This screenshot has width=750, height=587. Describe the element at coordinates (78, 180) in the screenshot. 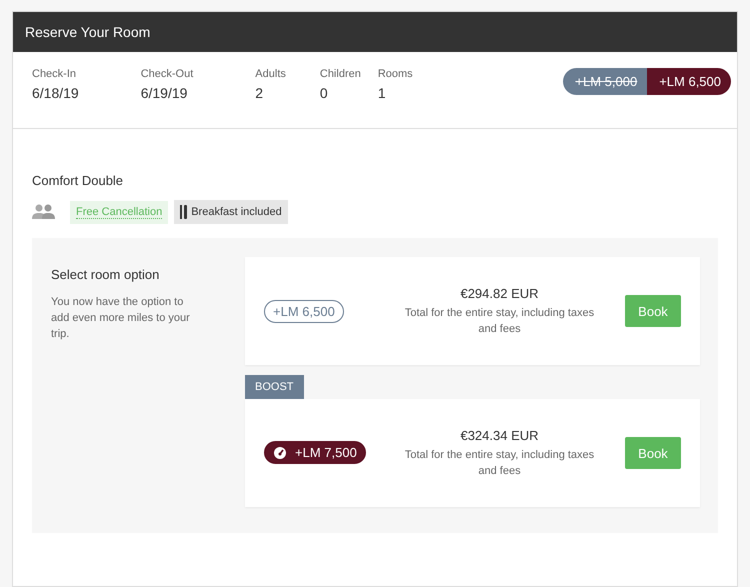

I see `room-name: Comfort Double` at that location.